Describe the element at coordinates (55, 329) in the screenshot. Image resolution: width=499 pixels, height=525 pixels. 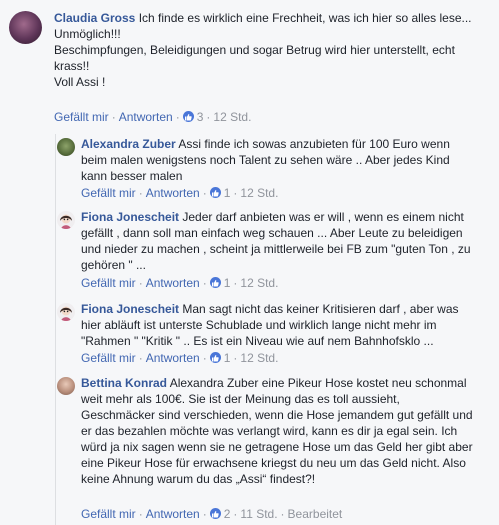
I see `reply-thread-rail` at that location.